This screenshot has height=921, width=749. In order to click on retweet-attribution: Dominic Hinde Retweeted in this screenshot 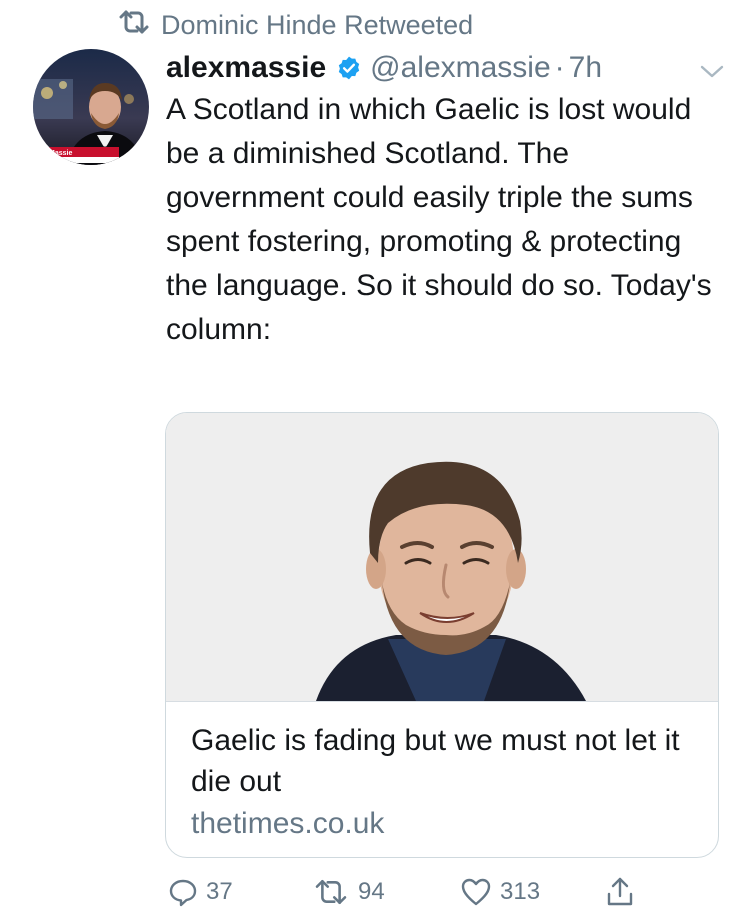, I will do `click(295, 25)`.